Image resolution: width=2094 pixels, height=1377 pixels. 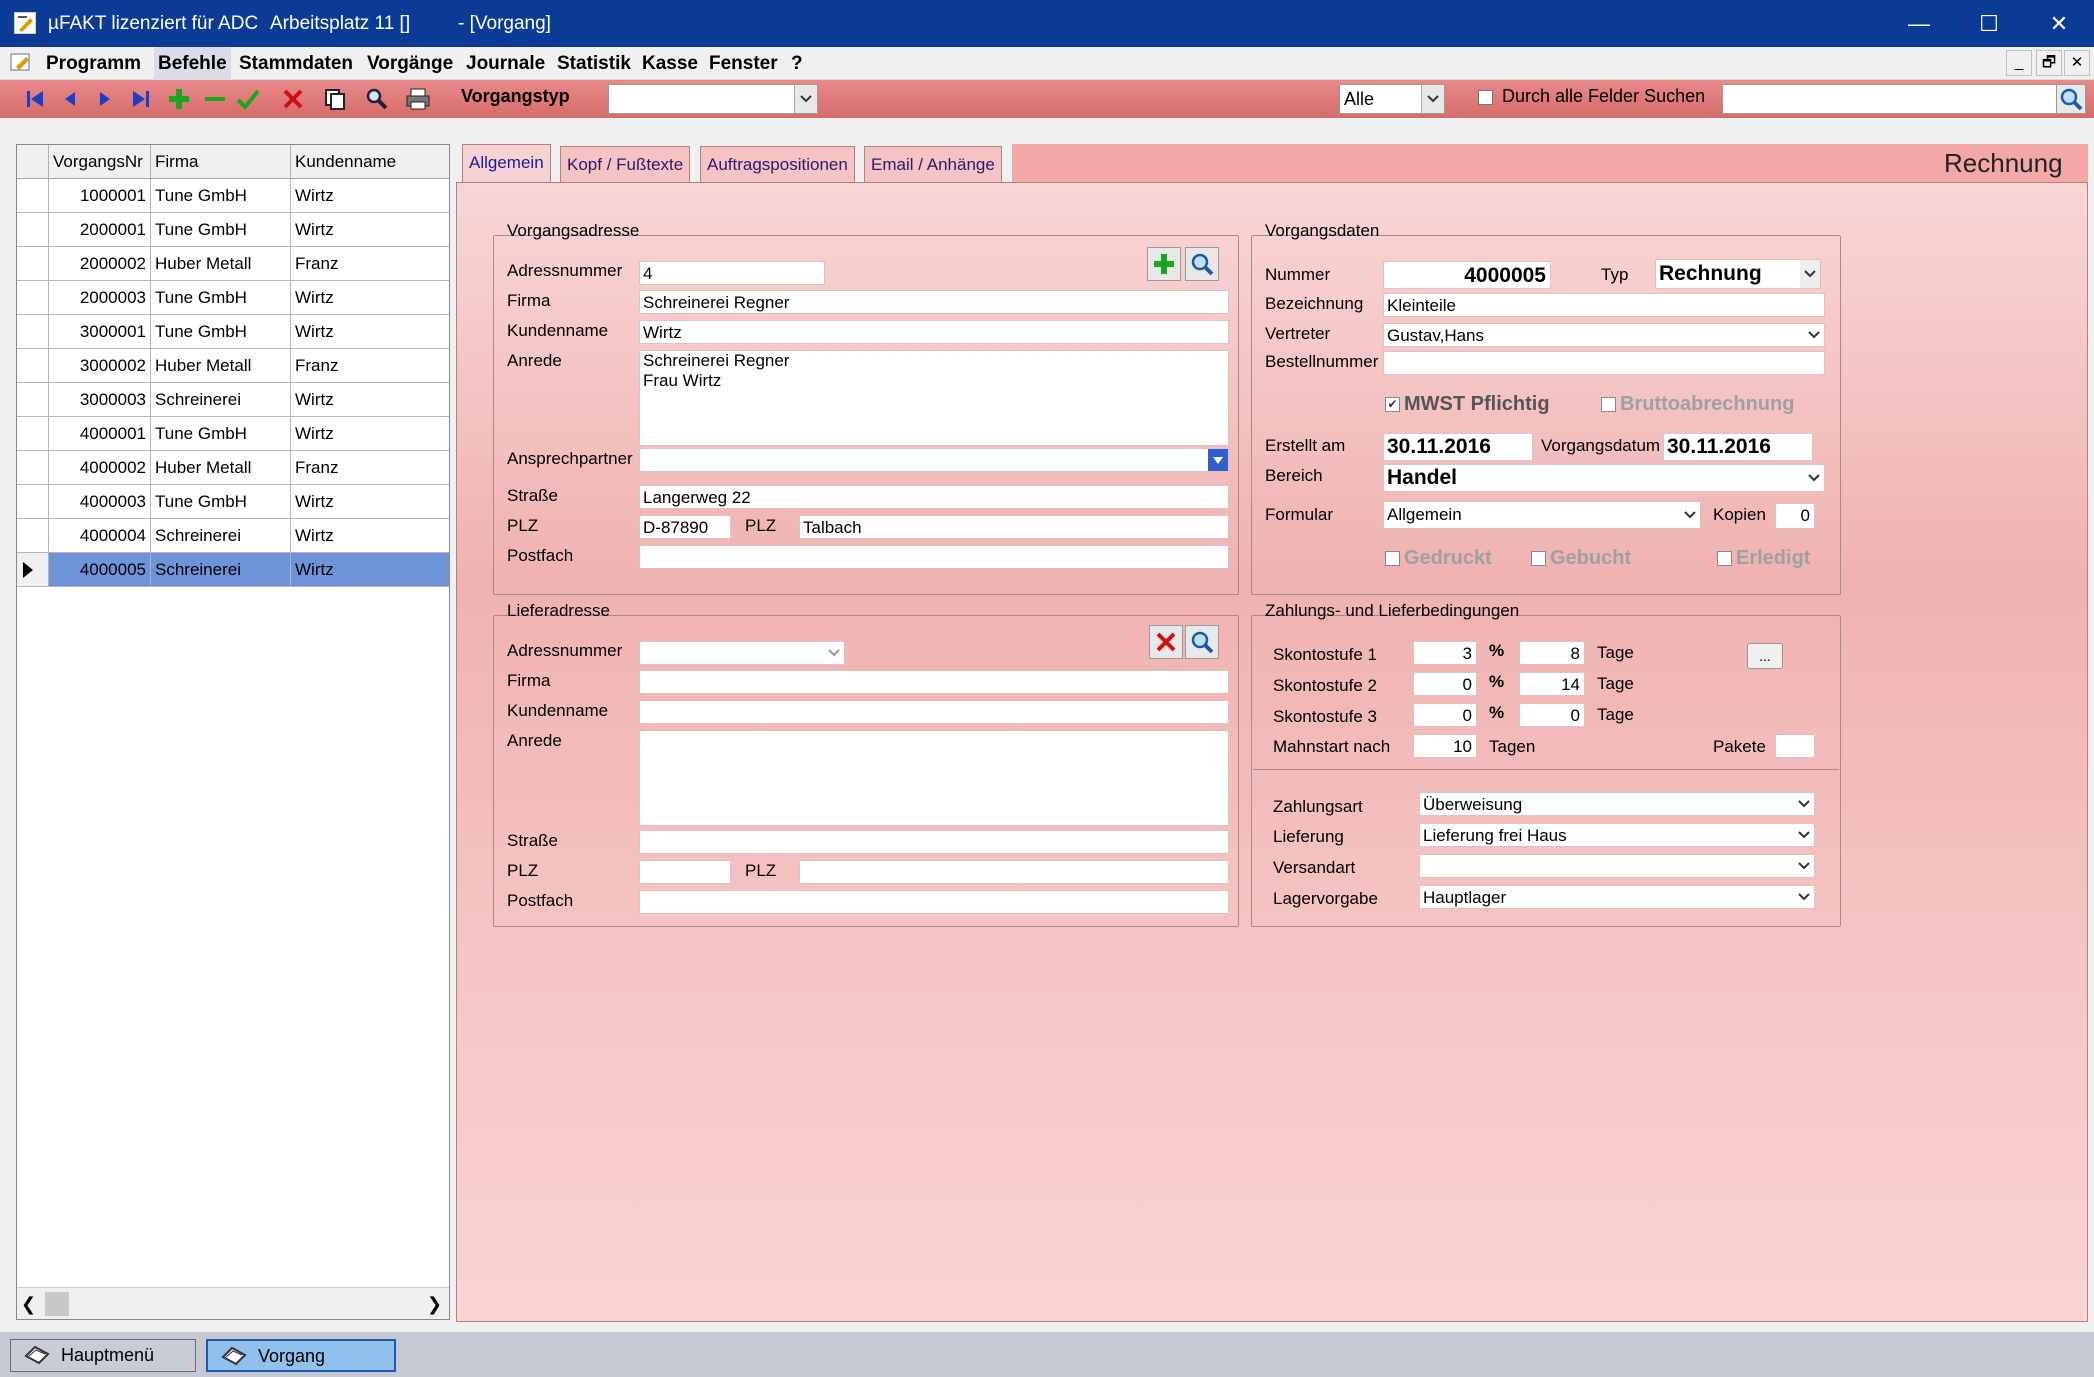 What do you see at coordinates (934, 460) in the screenshot?
I see `ansprechpartner-select` at bounding box center [934, 460].